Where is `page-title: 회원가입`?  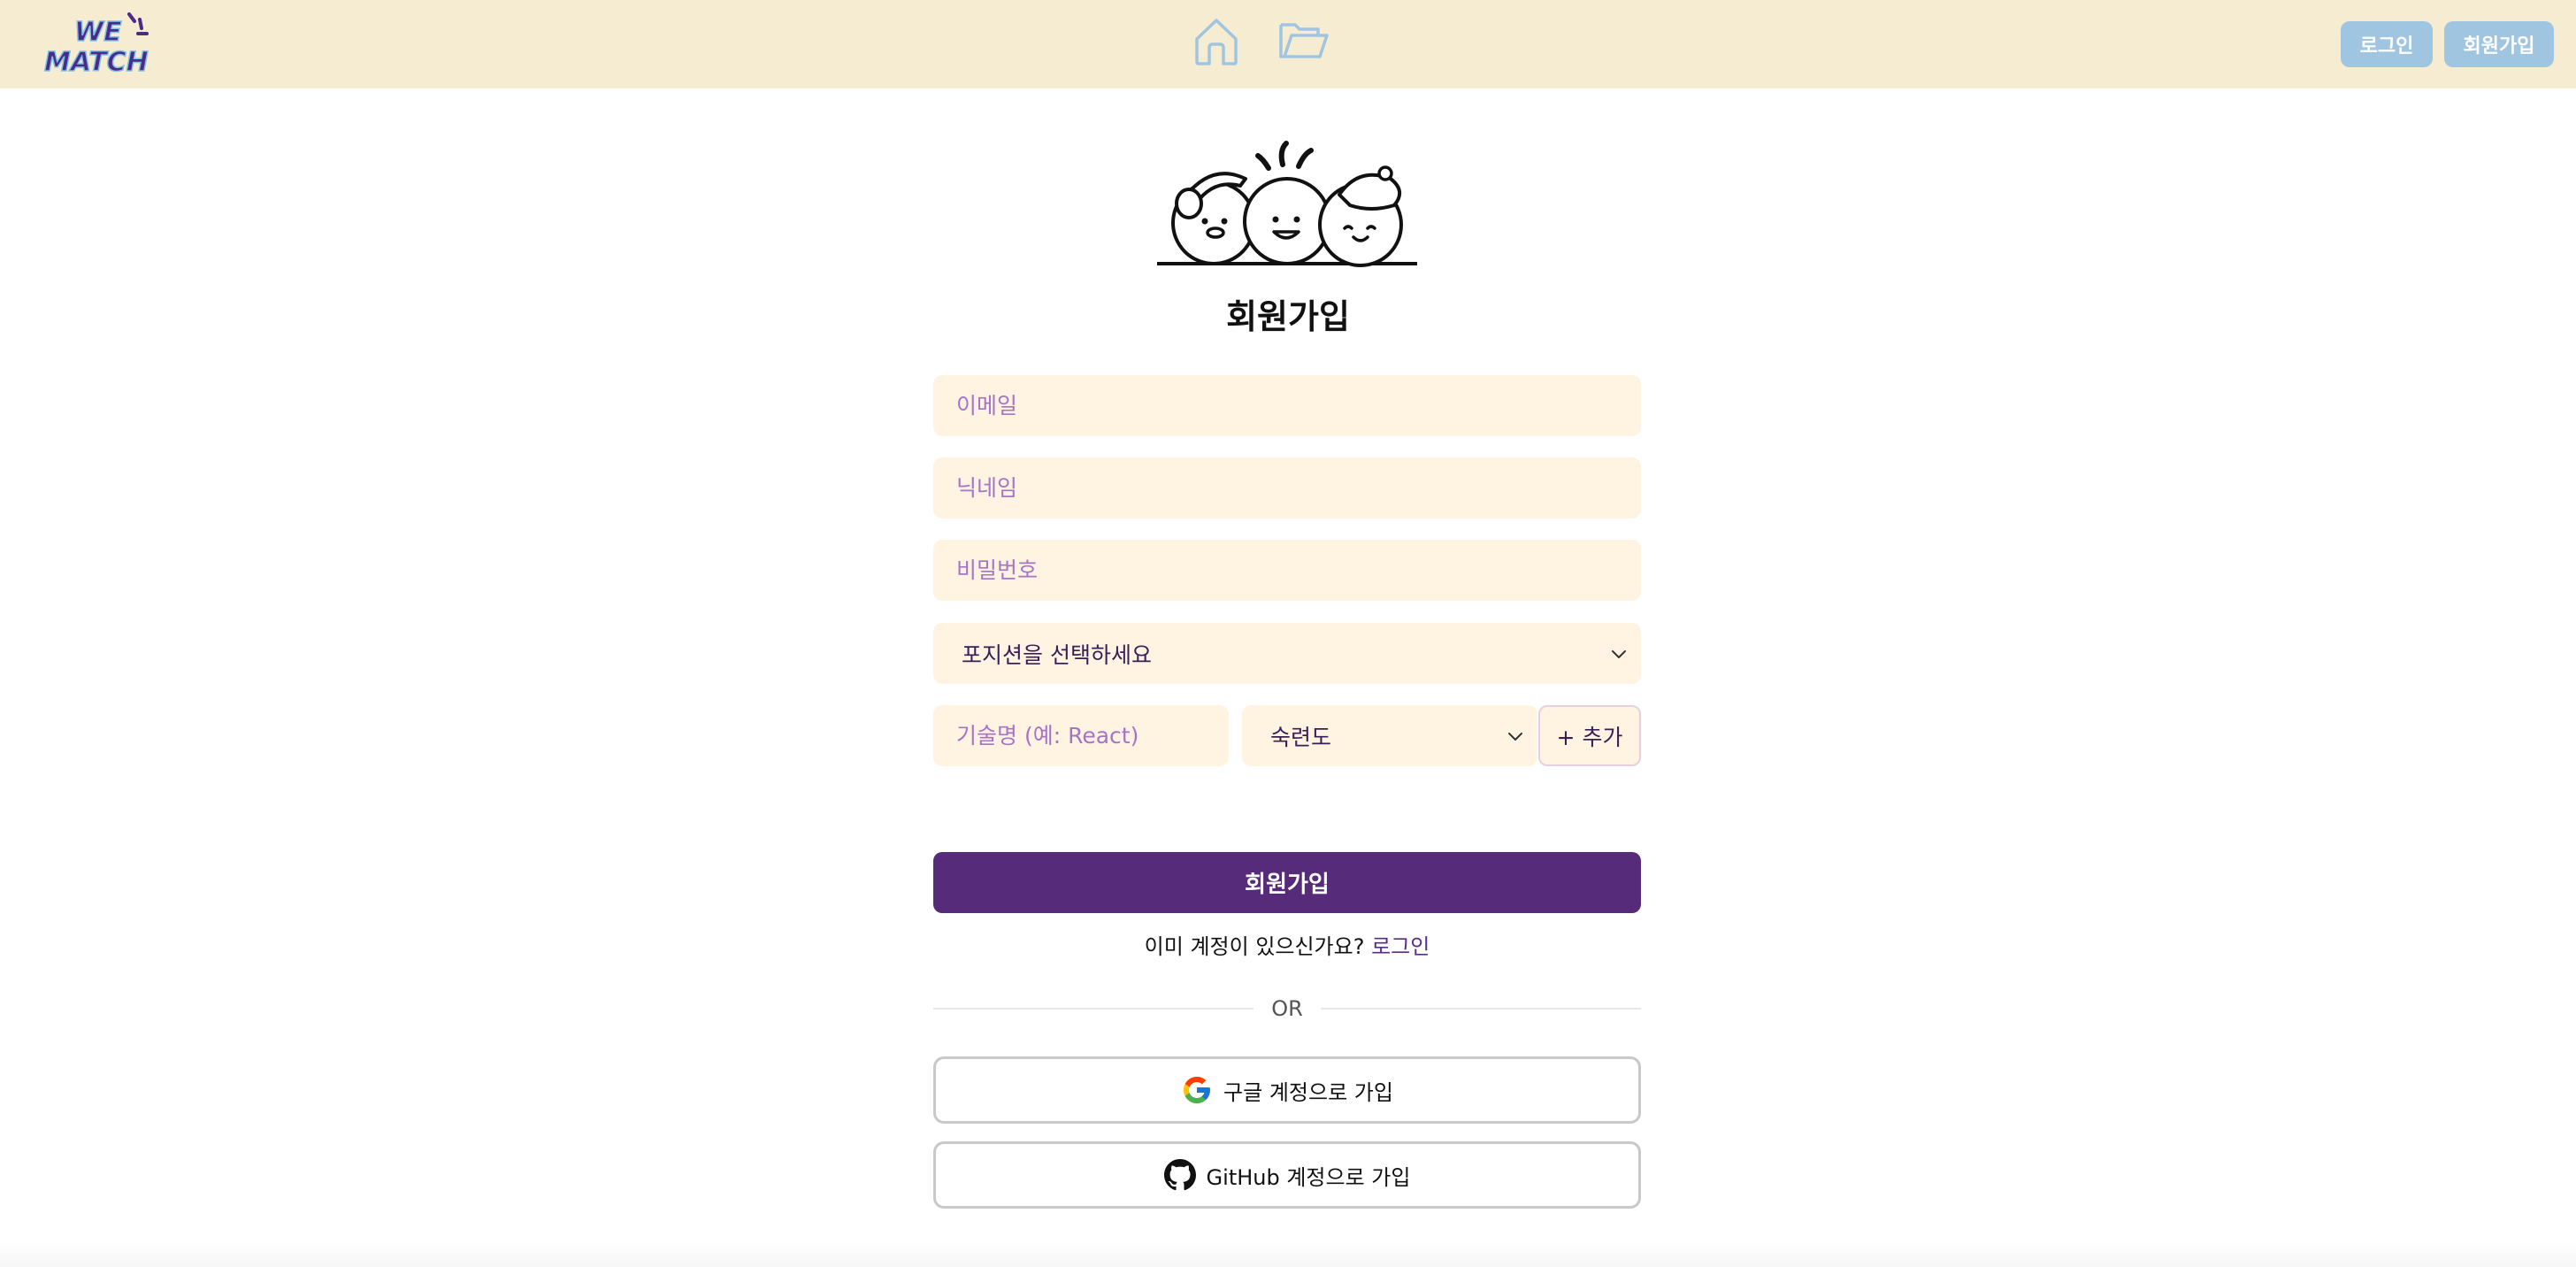 page-title: 회원가입 is located at coordinates (1288, 316).